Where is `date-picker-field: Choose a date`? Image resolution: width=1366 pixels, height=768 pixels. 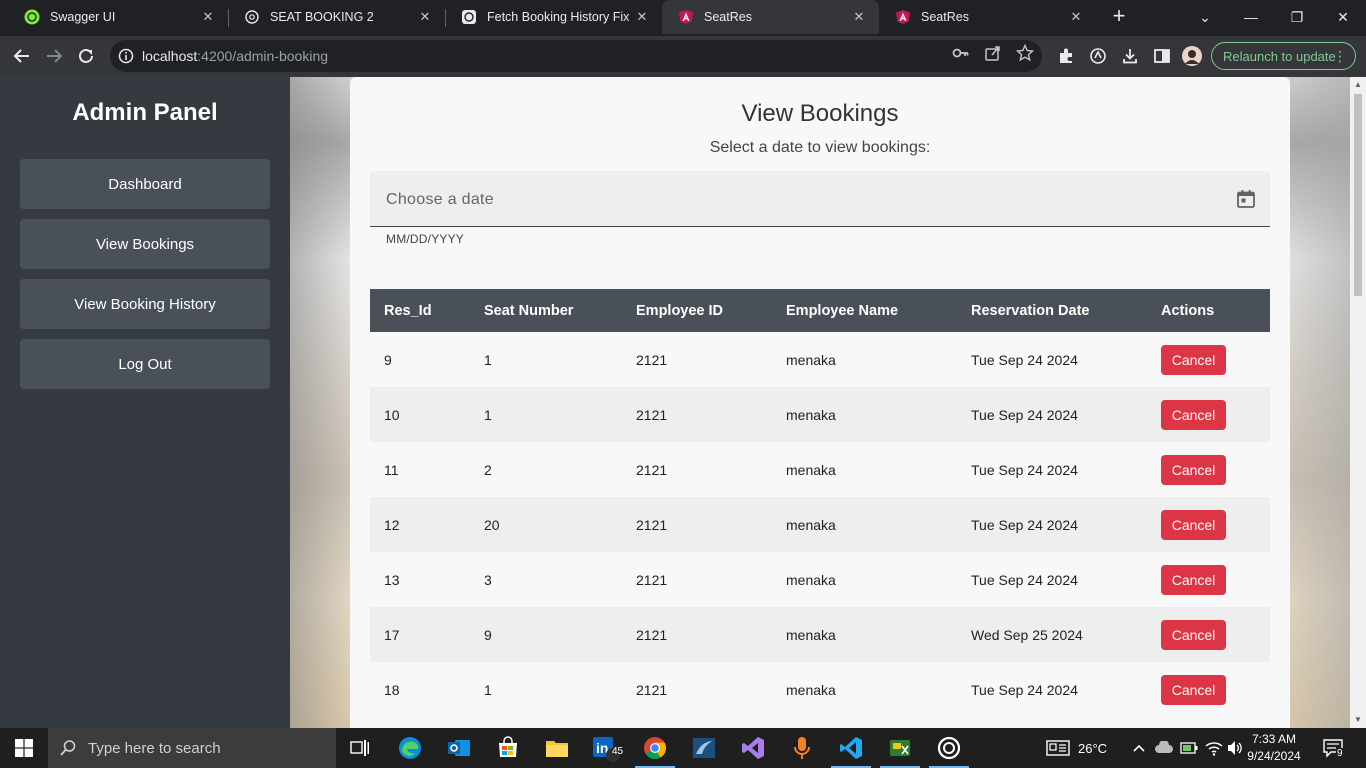
date-picker-field: Choose a date is located at coordinates (820, 199).